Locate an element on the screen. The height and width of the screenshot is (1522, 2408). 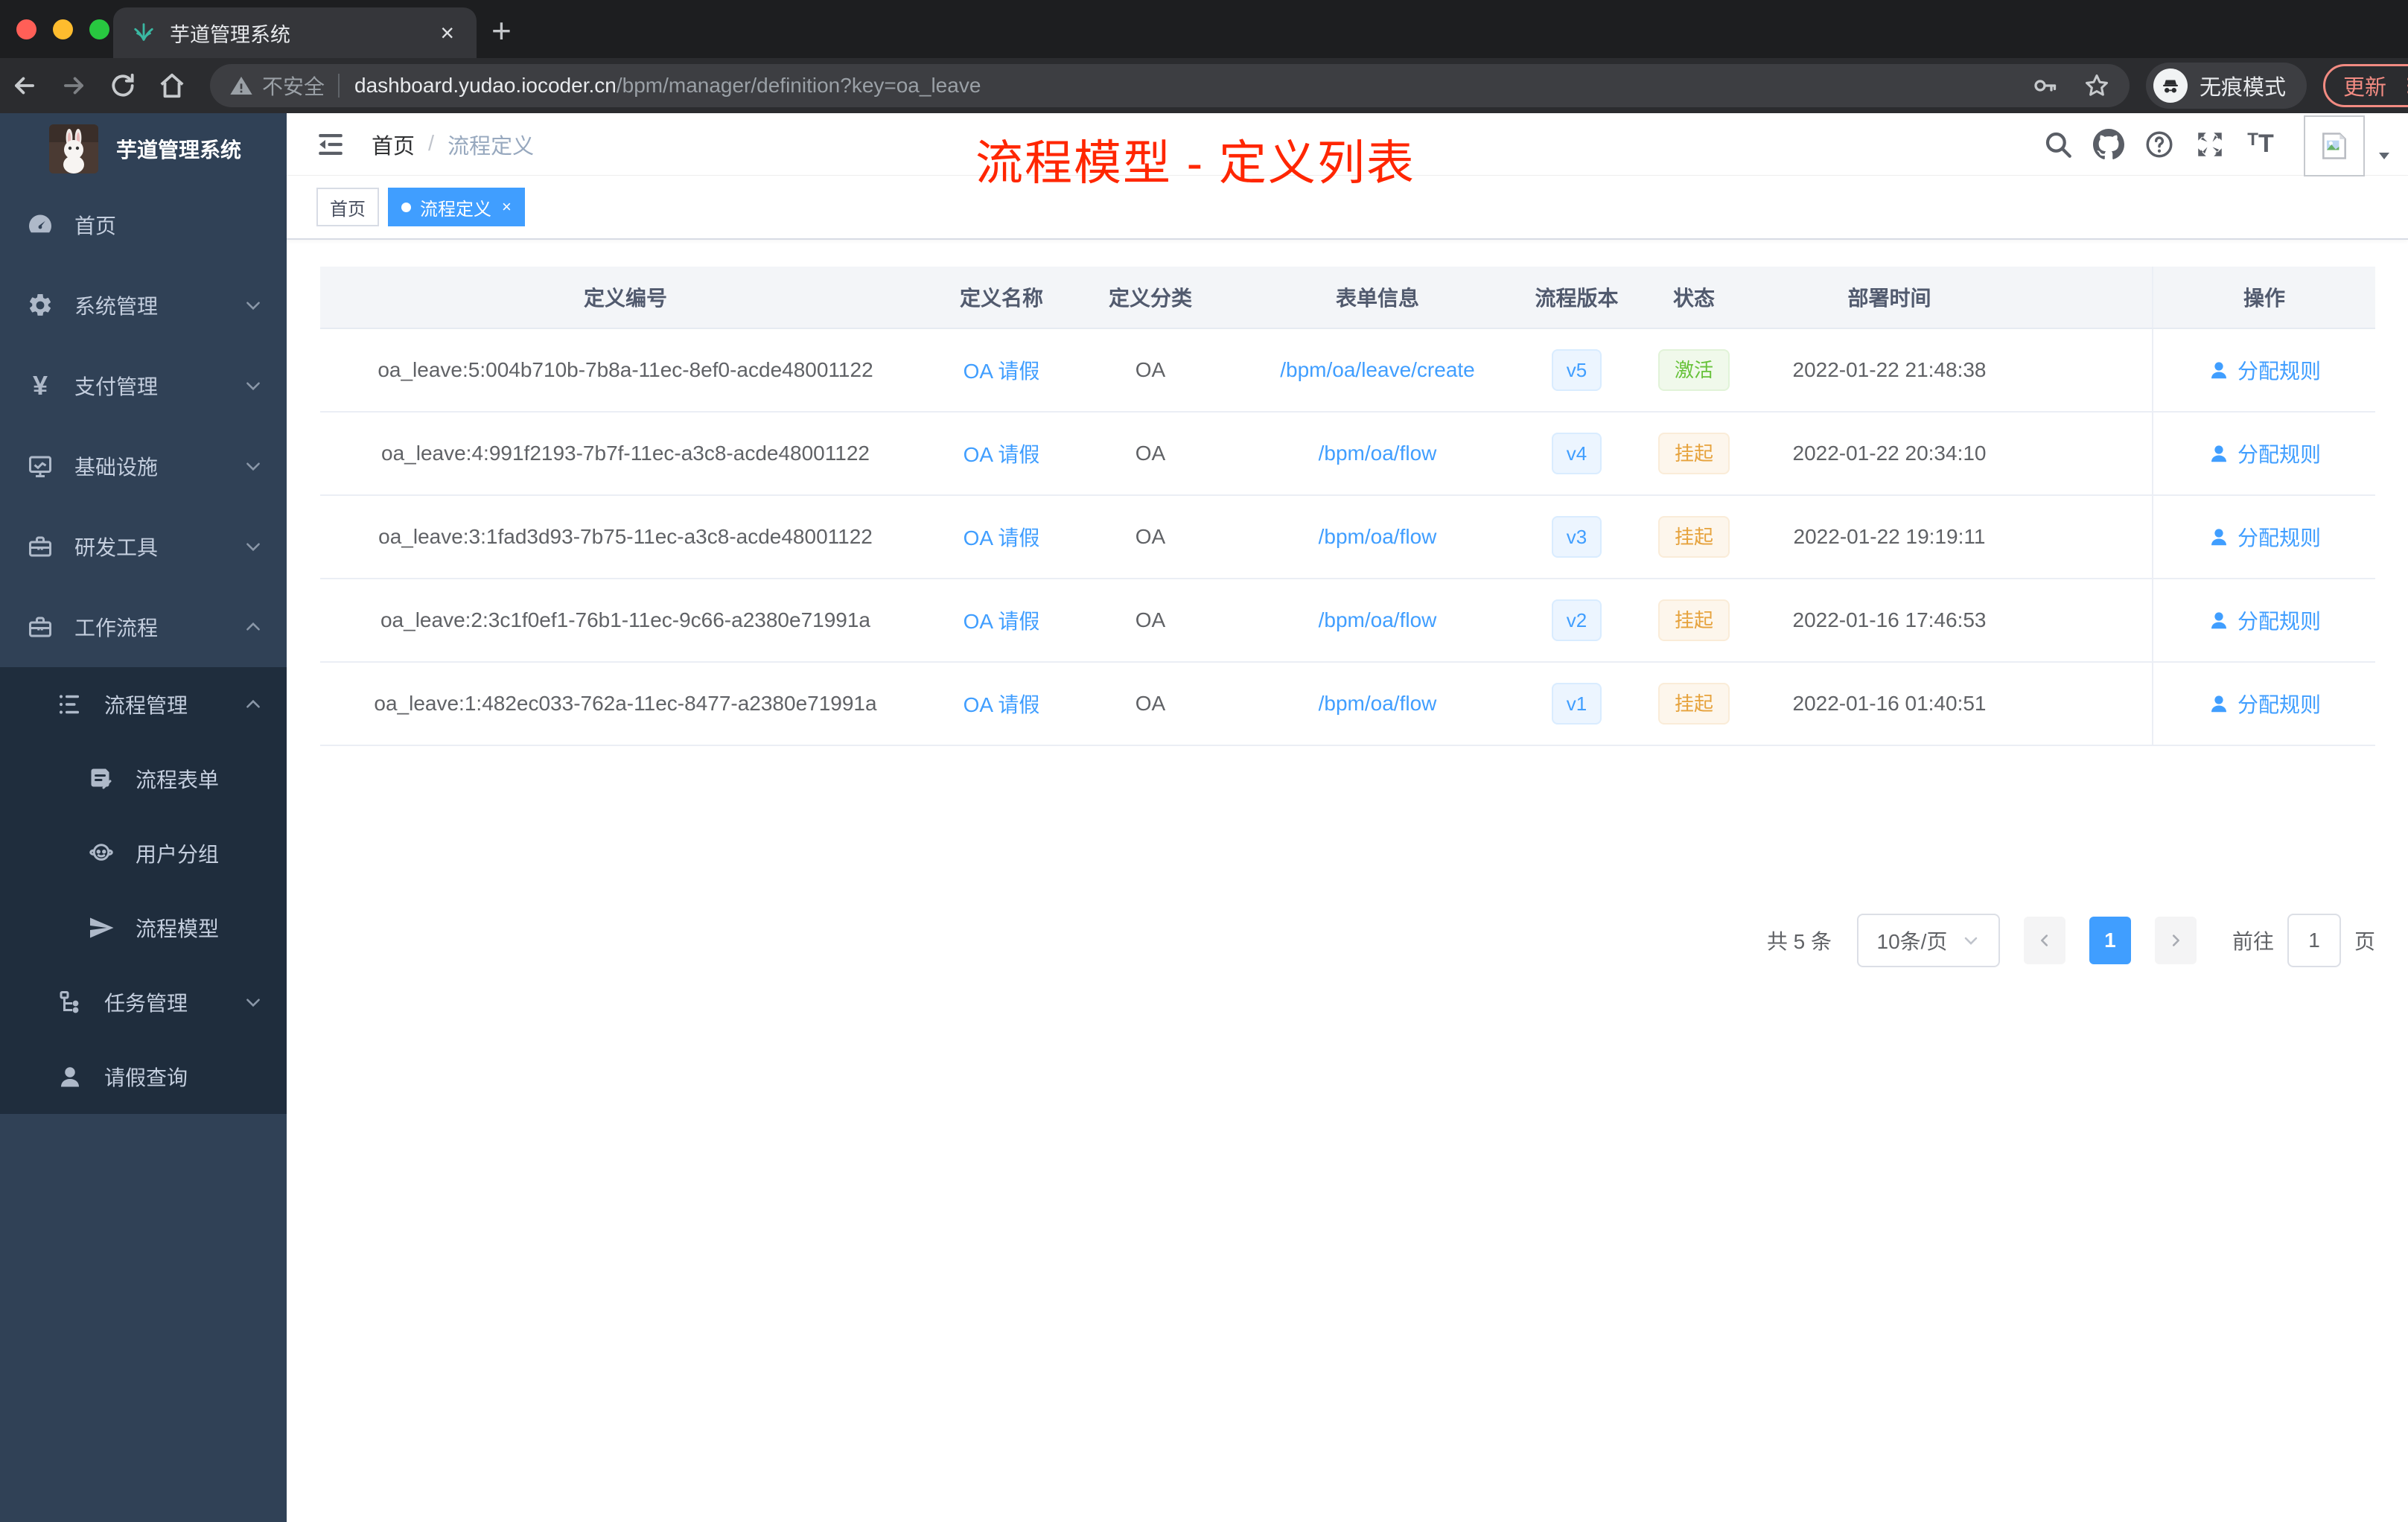
zoom-window-button is located at coordinates (99, 29).